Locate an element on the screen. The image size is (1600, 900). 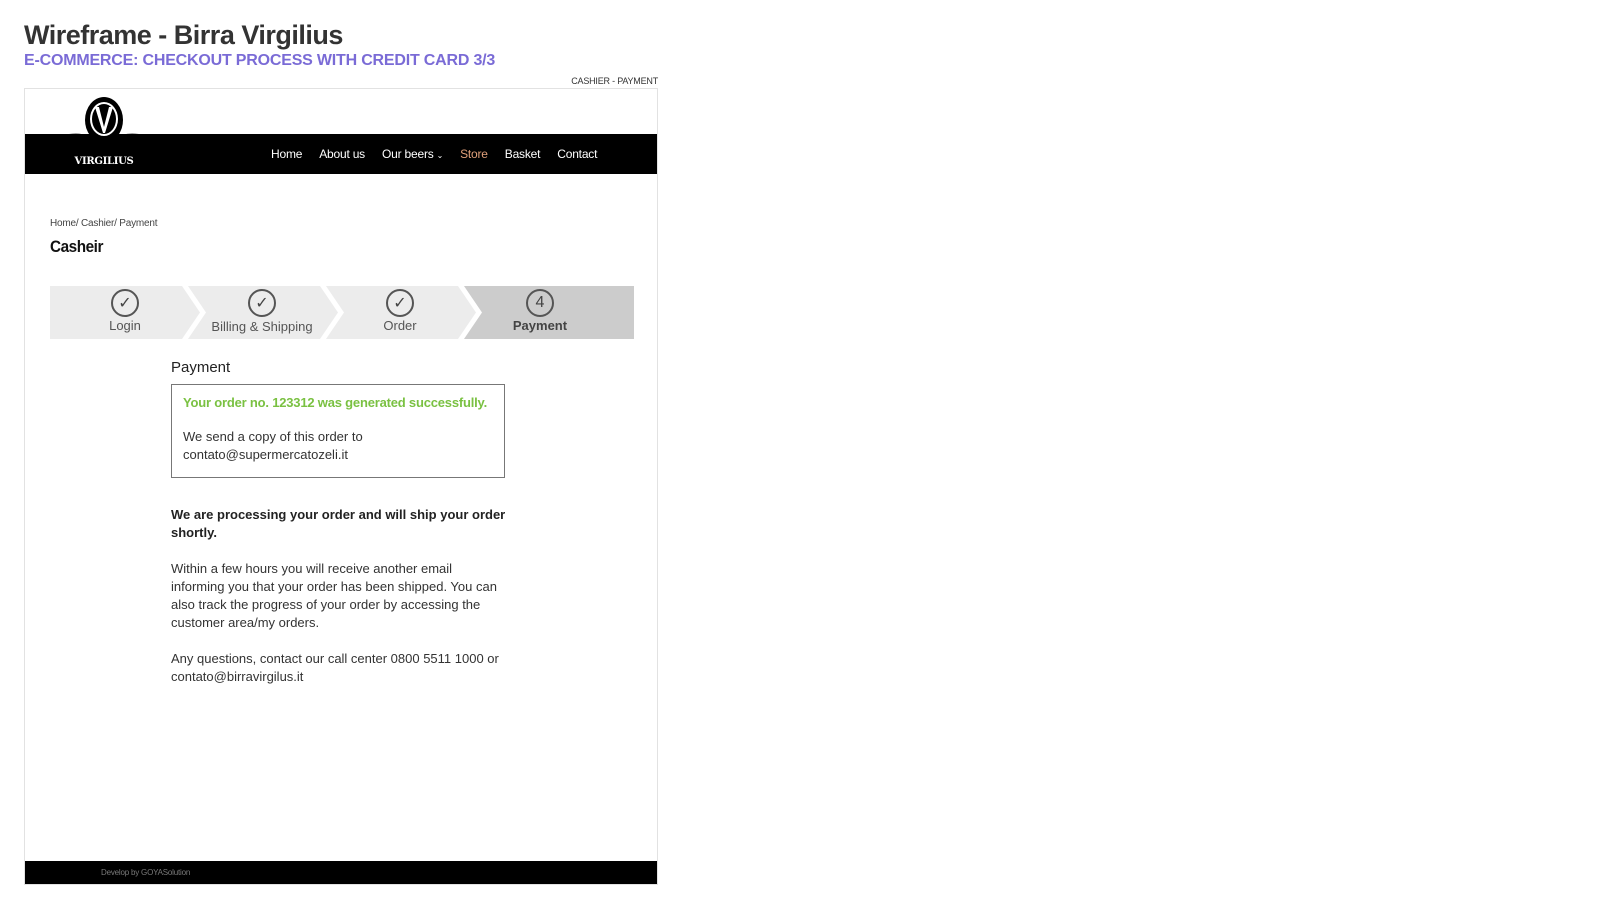
step-login: ✓ Login is located at coordinates (125, 312).